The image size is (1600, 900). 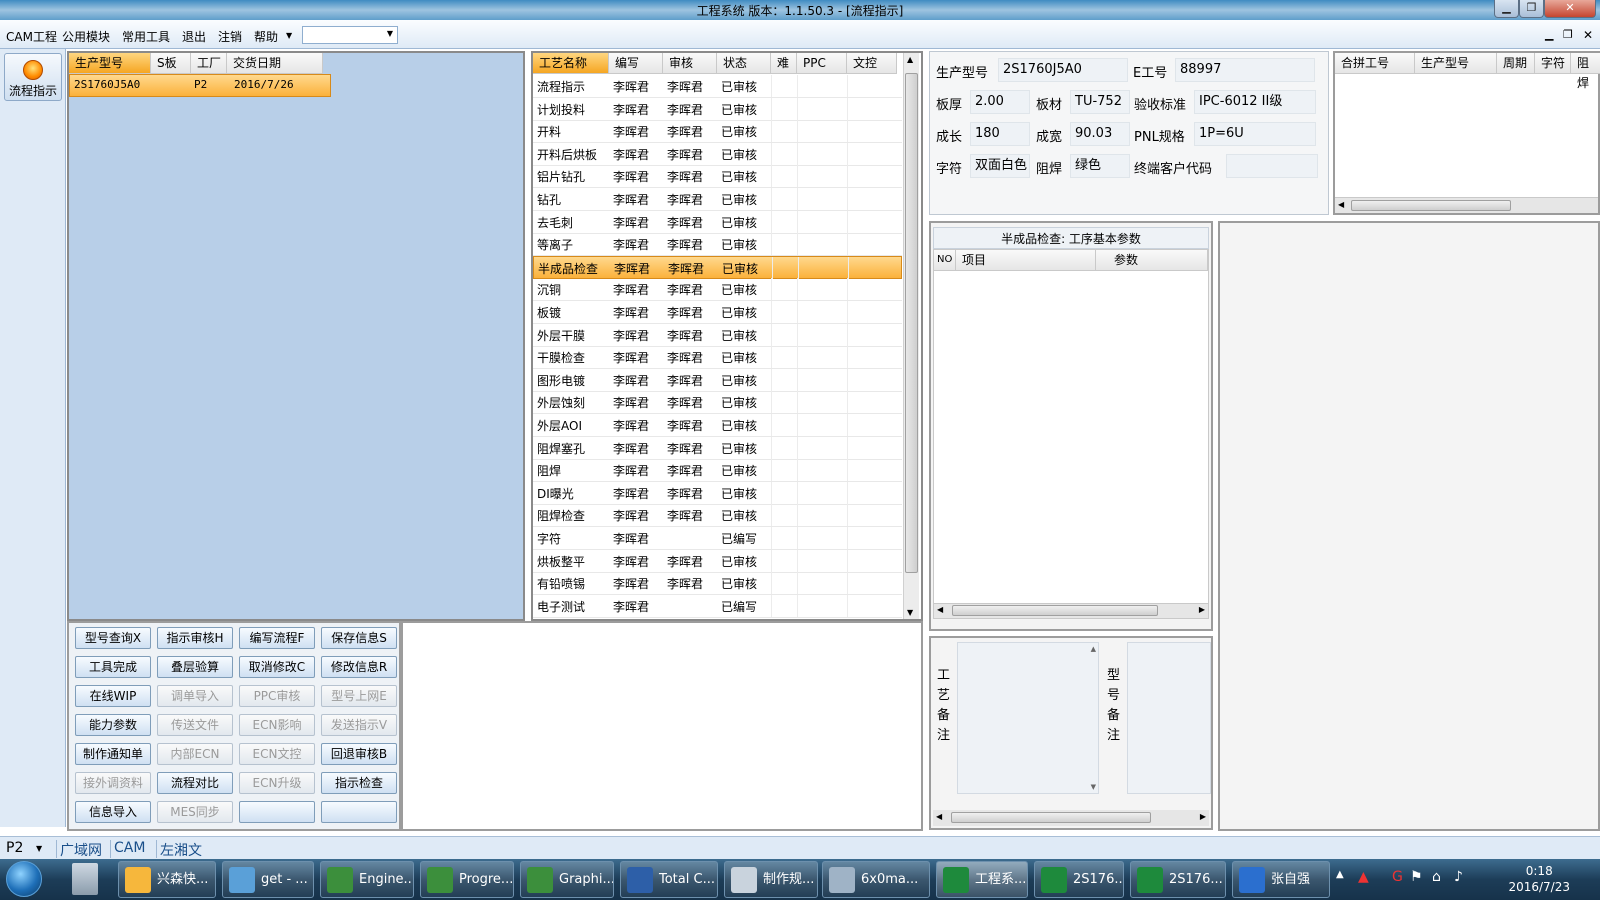 What do you see at coordinates (1466, 205) in the screenshot?
I see `merge-hscrollbar: ◀` at bounding box center [1466, 205].